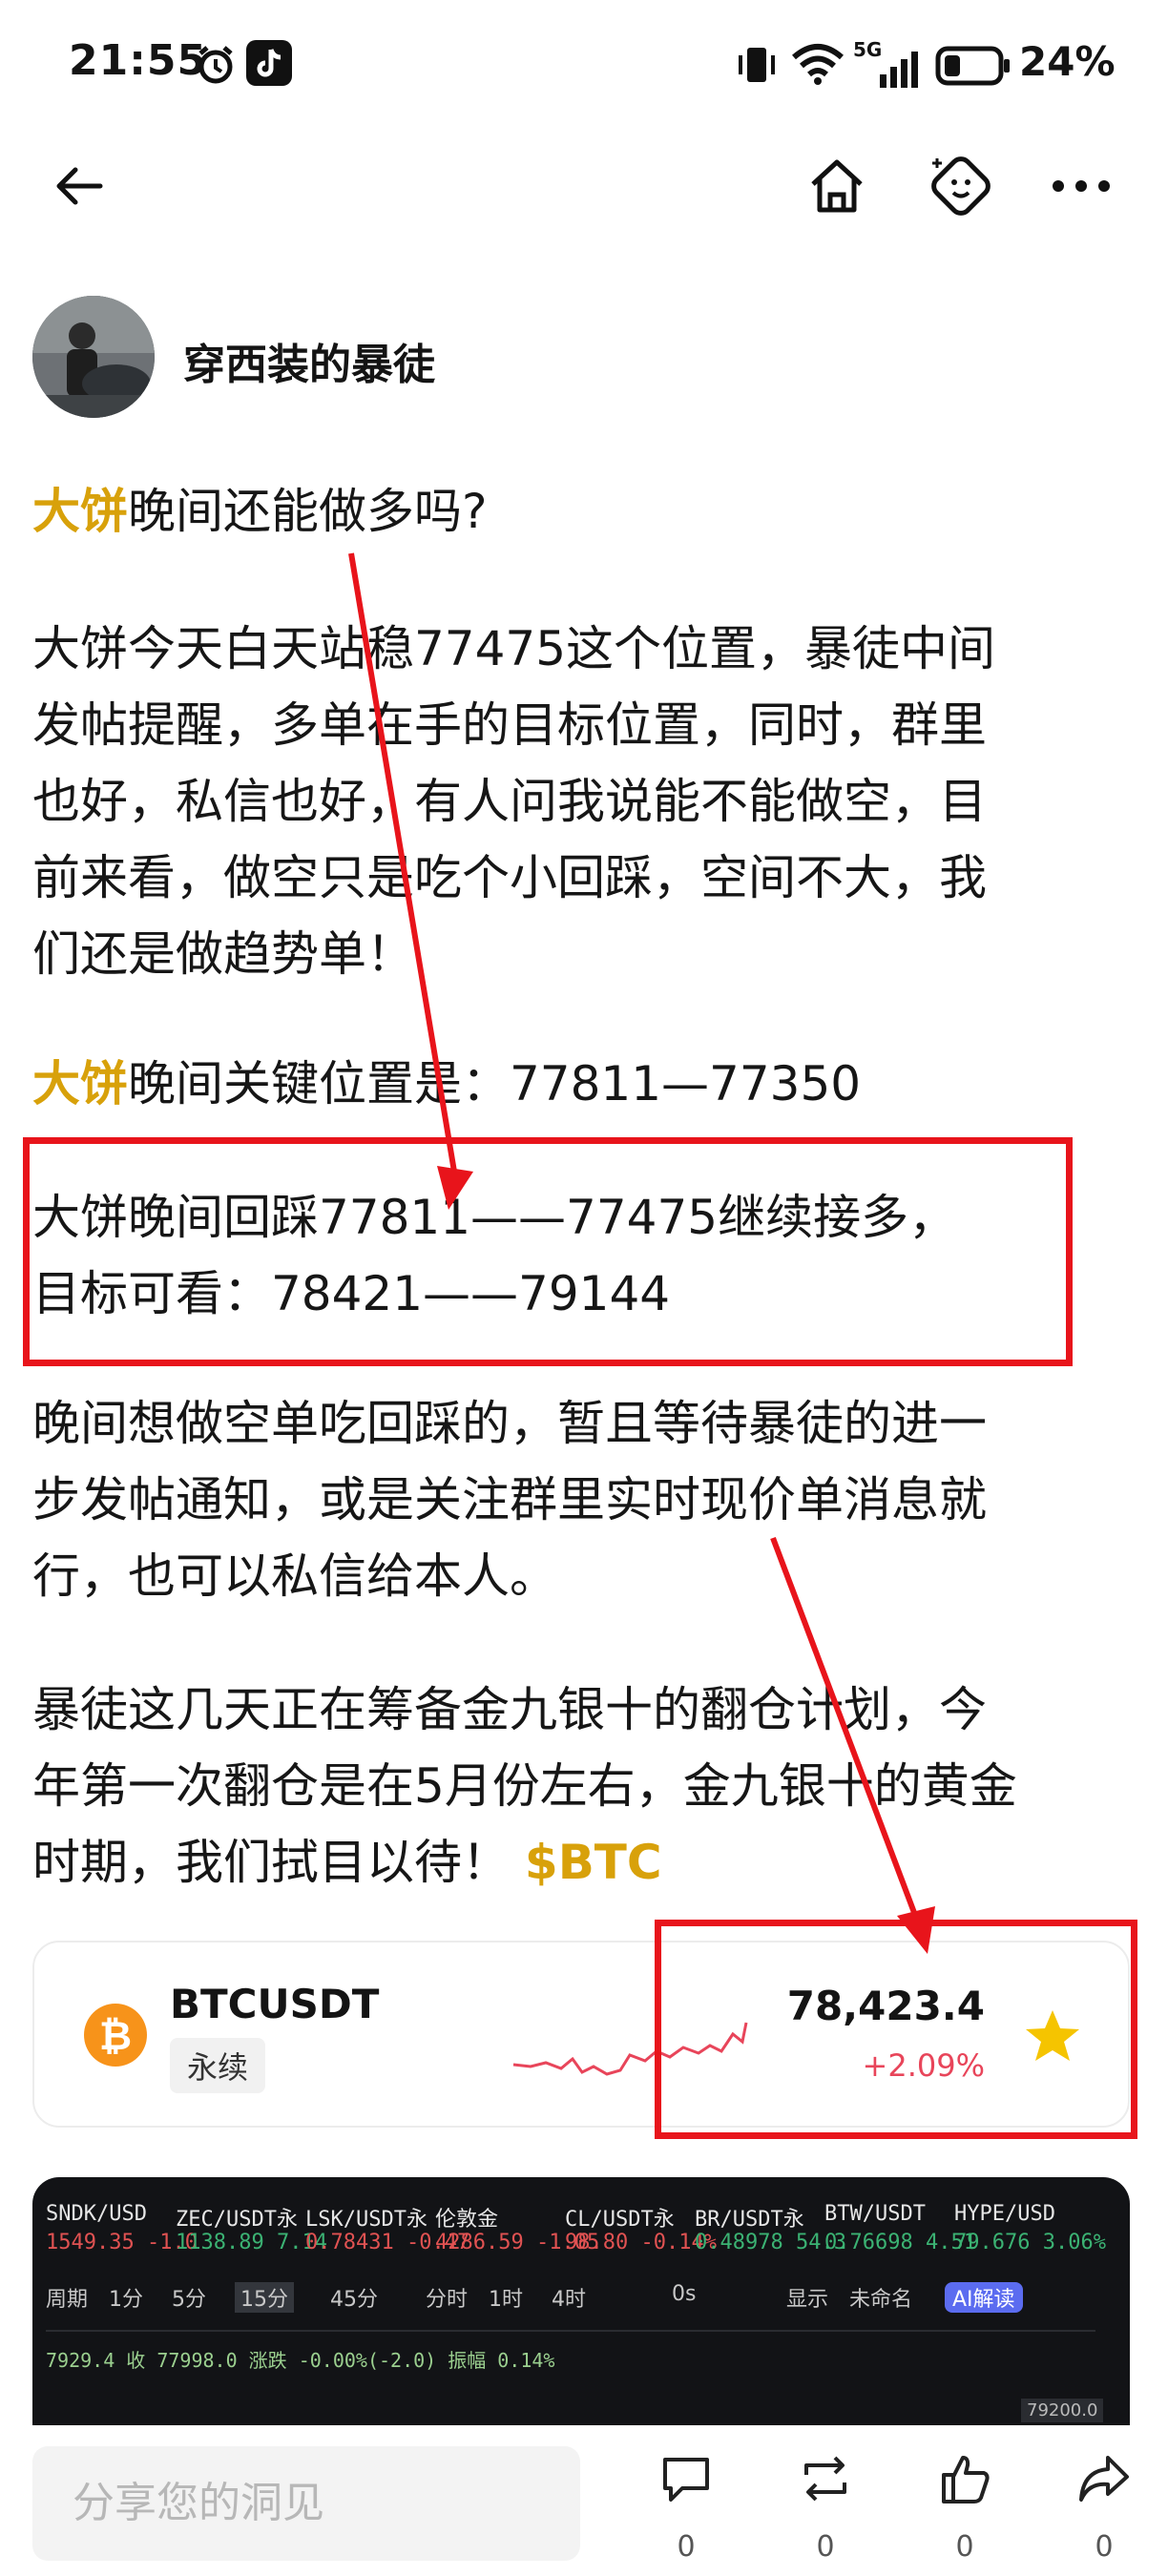 This screenshot has height=2576, width=1168. Describe the element at coordinates (686, 2480) in the screenshot. I see `comment-icon` at that location.